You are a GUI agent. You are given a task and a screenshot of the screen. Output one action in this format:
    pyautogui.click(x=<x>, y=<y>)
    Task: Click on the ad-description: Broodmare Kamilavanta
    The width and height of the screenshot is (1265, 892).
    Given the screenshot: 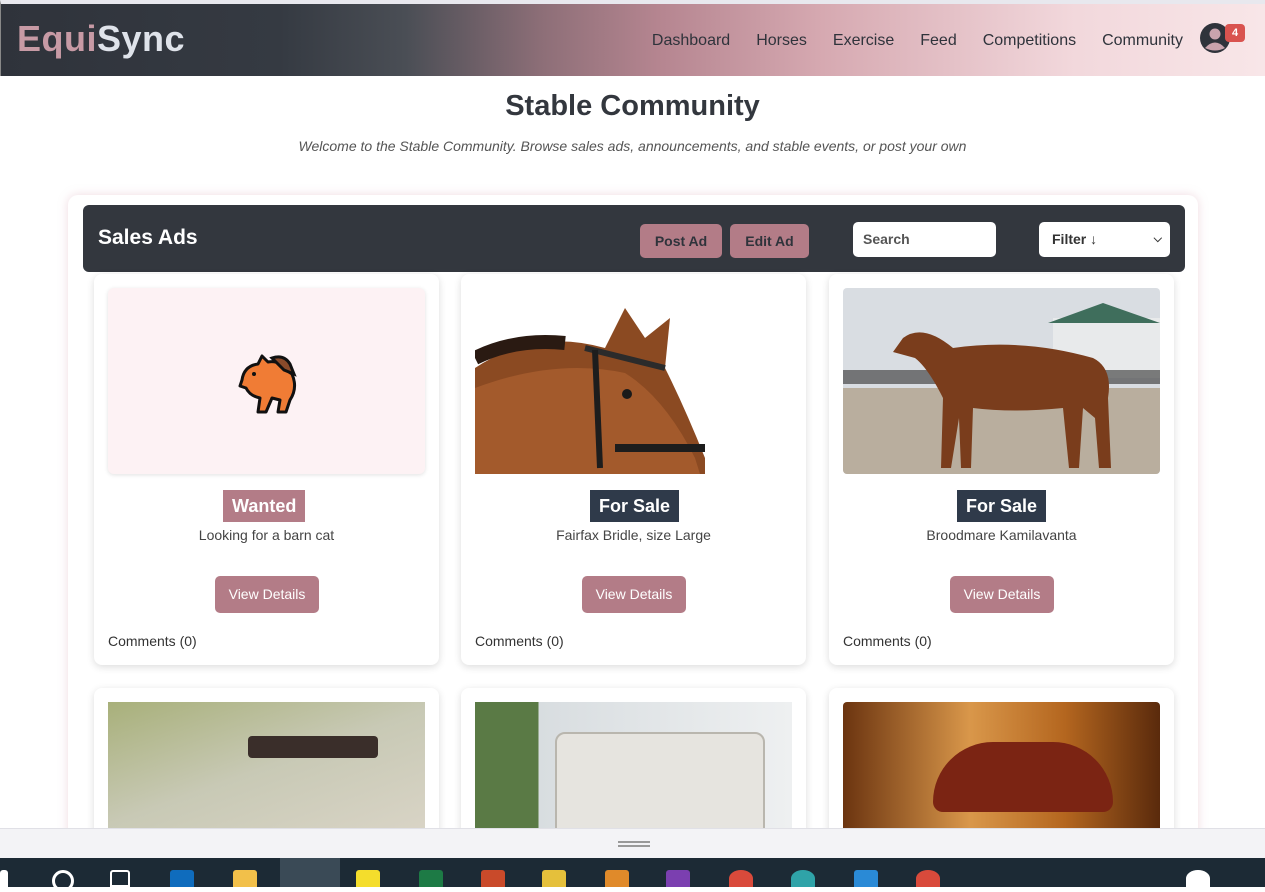 What is the action you would take?
    pyautogui.click(x=1001, y=535)
    